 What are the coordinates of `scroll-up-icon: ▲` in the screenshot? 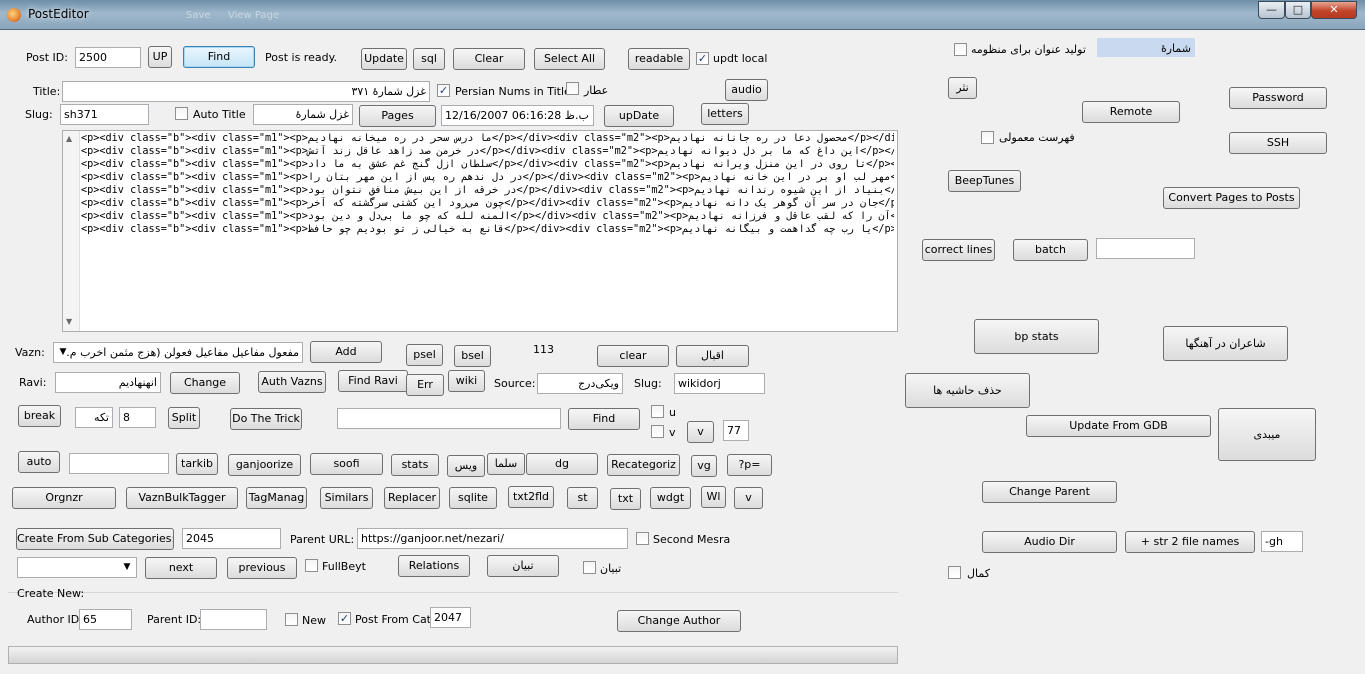 It's located at (69, 138).